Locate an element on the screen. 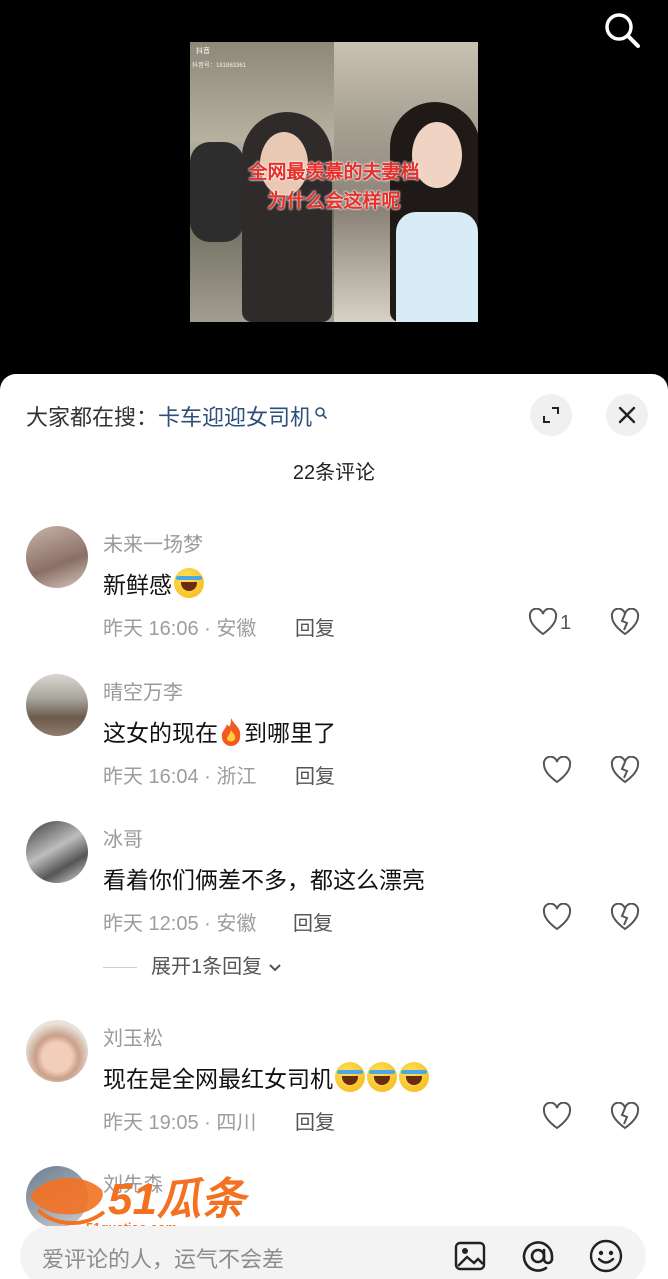 Image resolution: width=668 pixels, height=1279 pixels. comment-text: 现在是全网最红女司机 is located at coordinates (266, 1077).